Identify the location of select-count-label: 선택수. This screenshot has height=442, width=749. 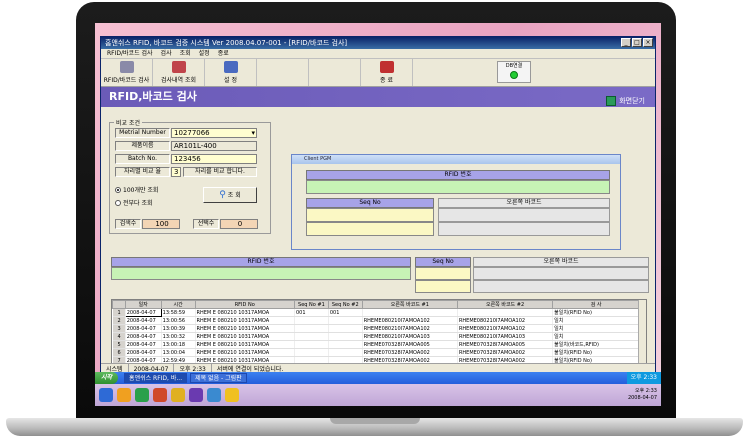
(206, 224).